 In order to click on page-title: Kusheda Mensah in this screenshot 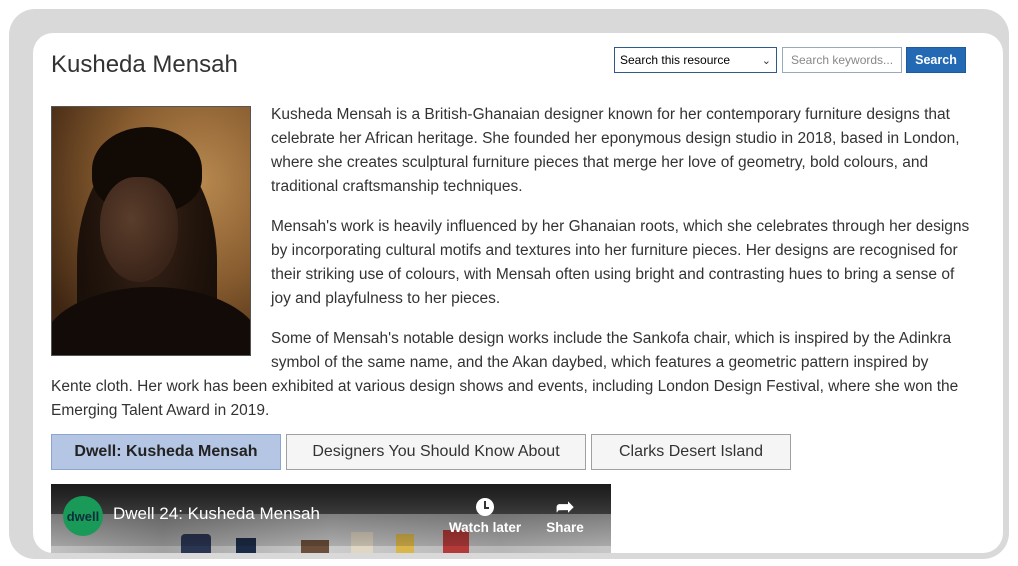, I will do `click(144, 64)`.